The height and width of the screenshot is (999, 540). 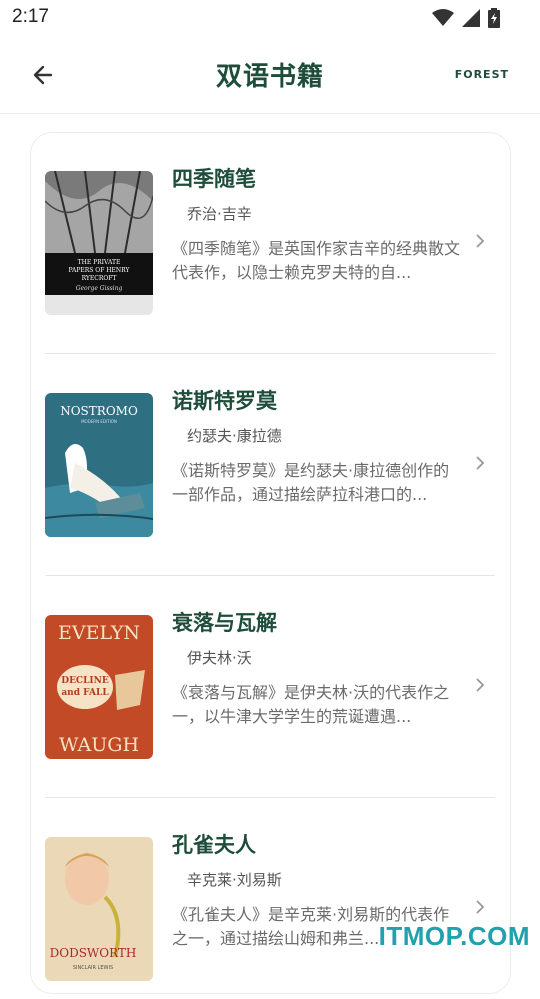 I want to click on watermark: ITMOP.COM, so click(x=454, y=936).